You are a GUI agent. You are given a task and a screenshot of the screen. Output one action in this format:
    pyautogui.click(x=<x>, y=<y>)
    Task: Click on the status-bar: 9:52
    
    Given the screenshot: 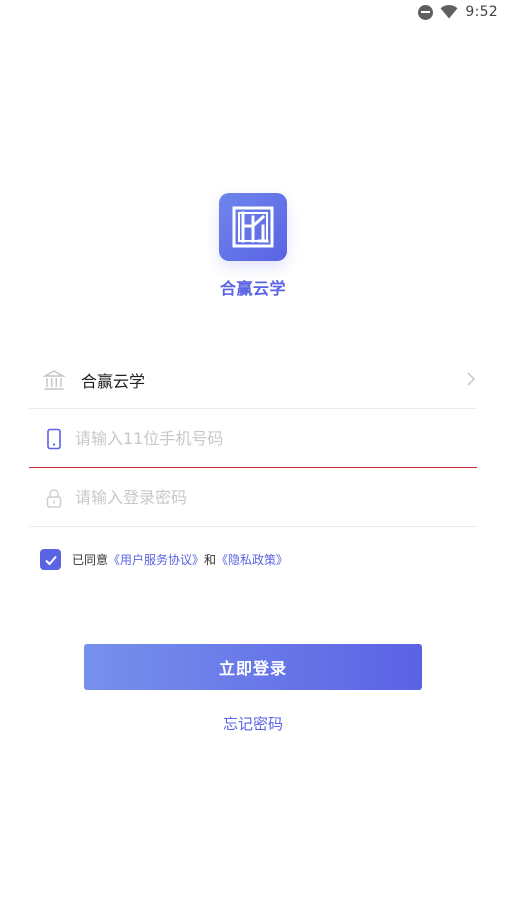 What is the action you would take?
    pyautogui.click(x=253, y=14)
    